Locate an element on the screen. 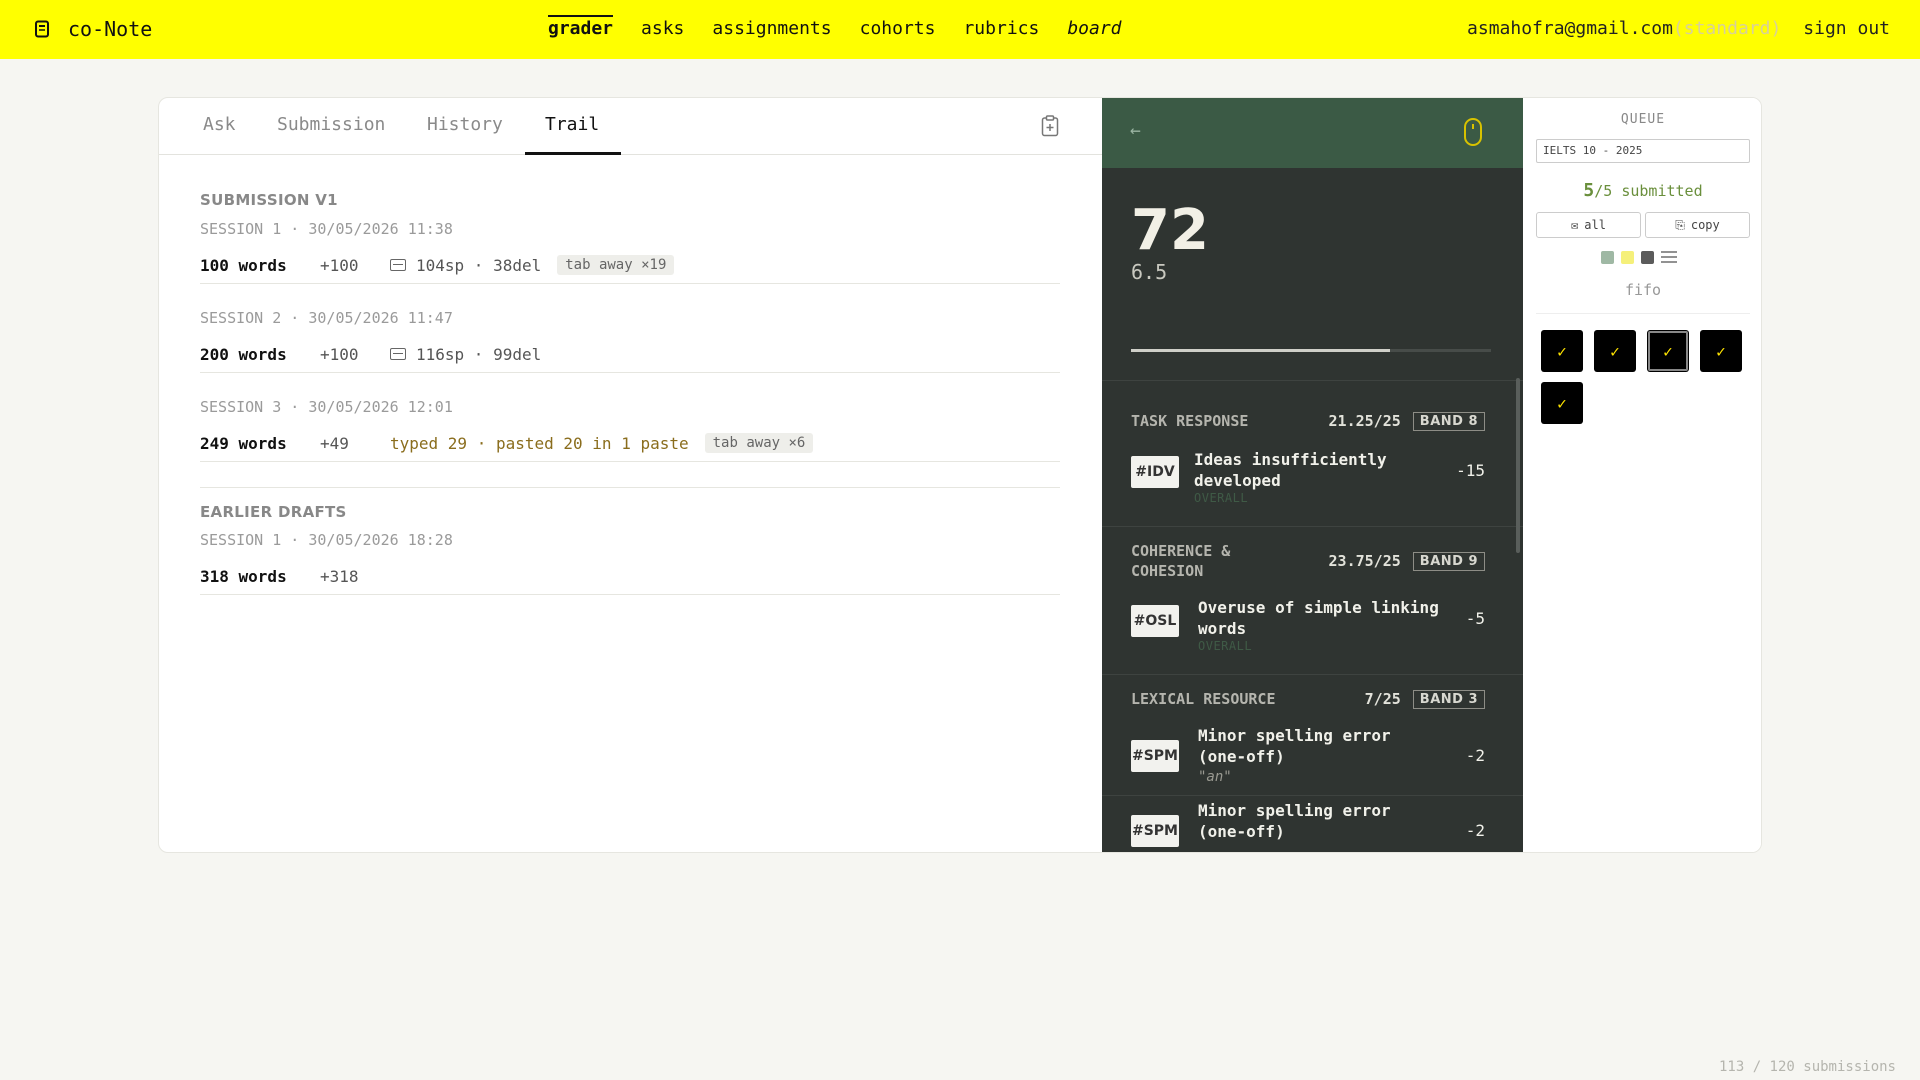  submissions-footer: 113 / 120 submissions is located at coordinates (1807, 1067).